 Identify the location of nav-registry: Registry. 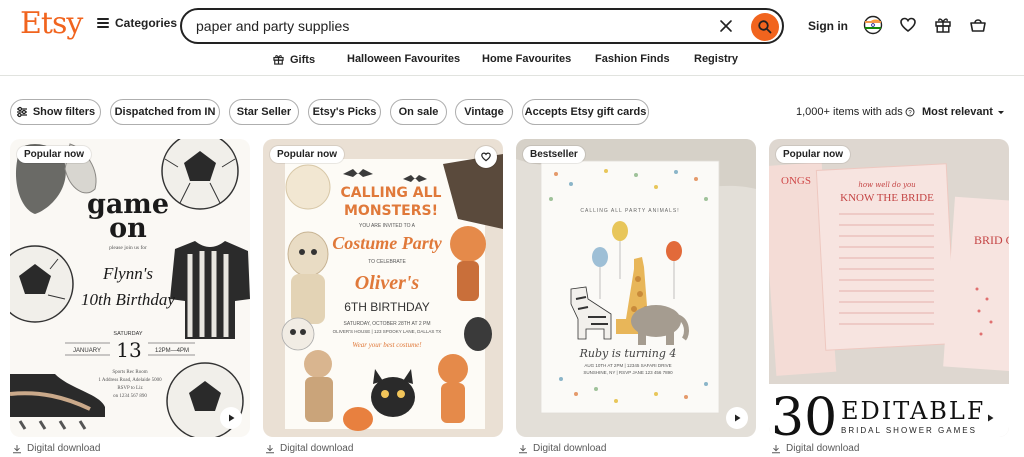
(716, 59).